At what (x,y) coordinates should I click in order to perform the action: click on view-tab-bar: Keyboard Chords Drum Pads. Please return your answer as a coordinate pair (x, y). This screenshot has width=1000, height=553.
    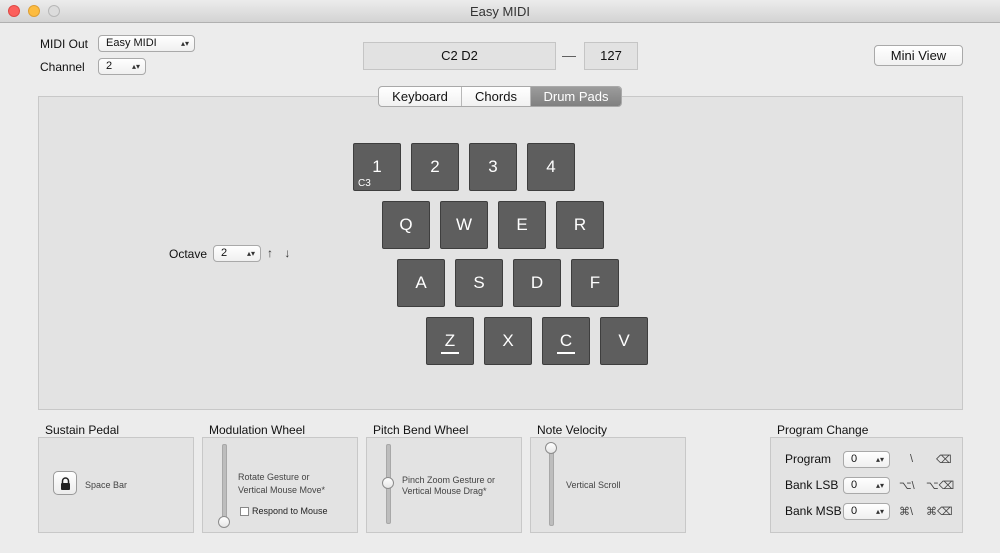
    Looking at the image, I should click on (500, 96).